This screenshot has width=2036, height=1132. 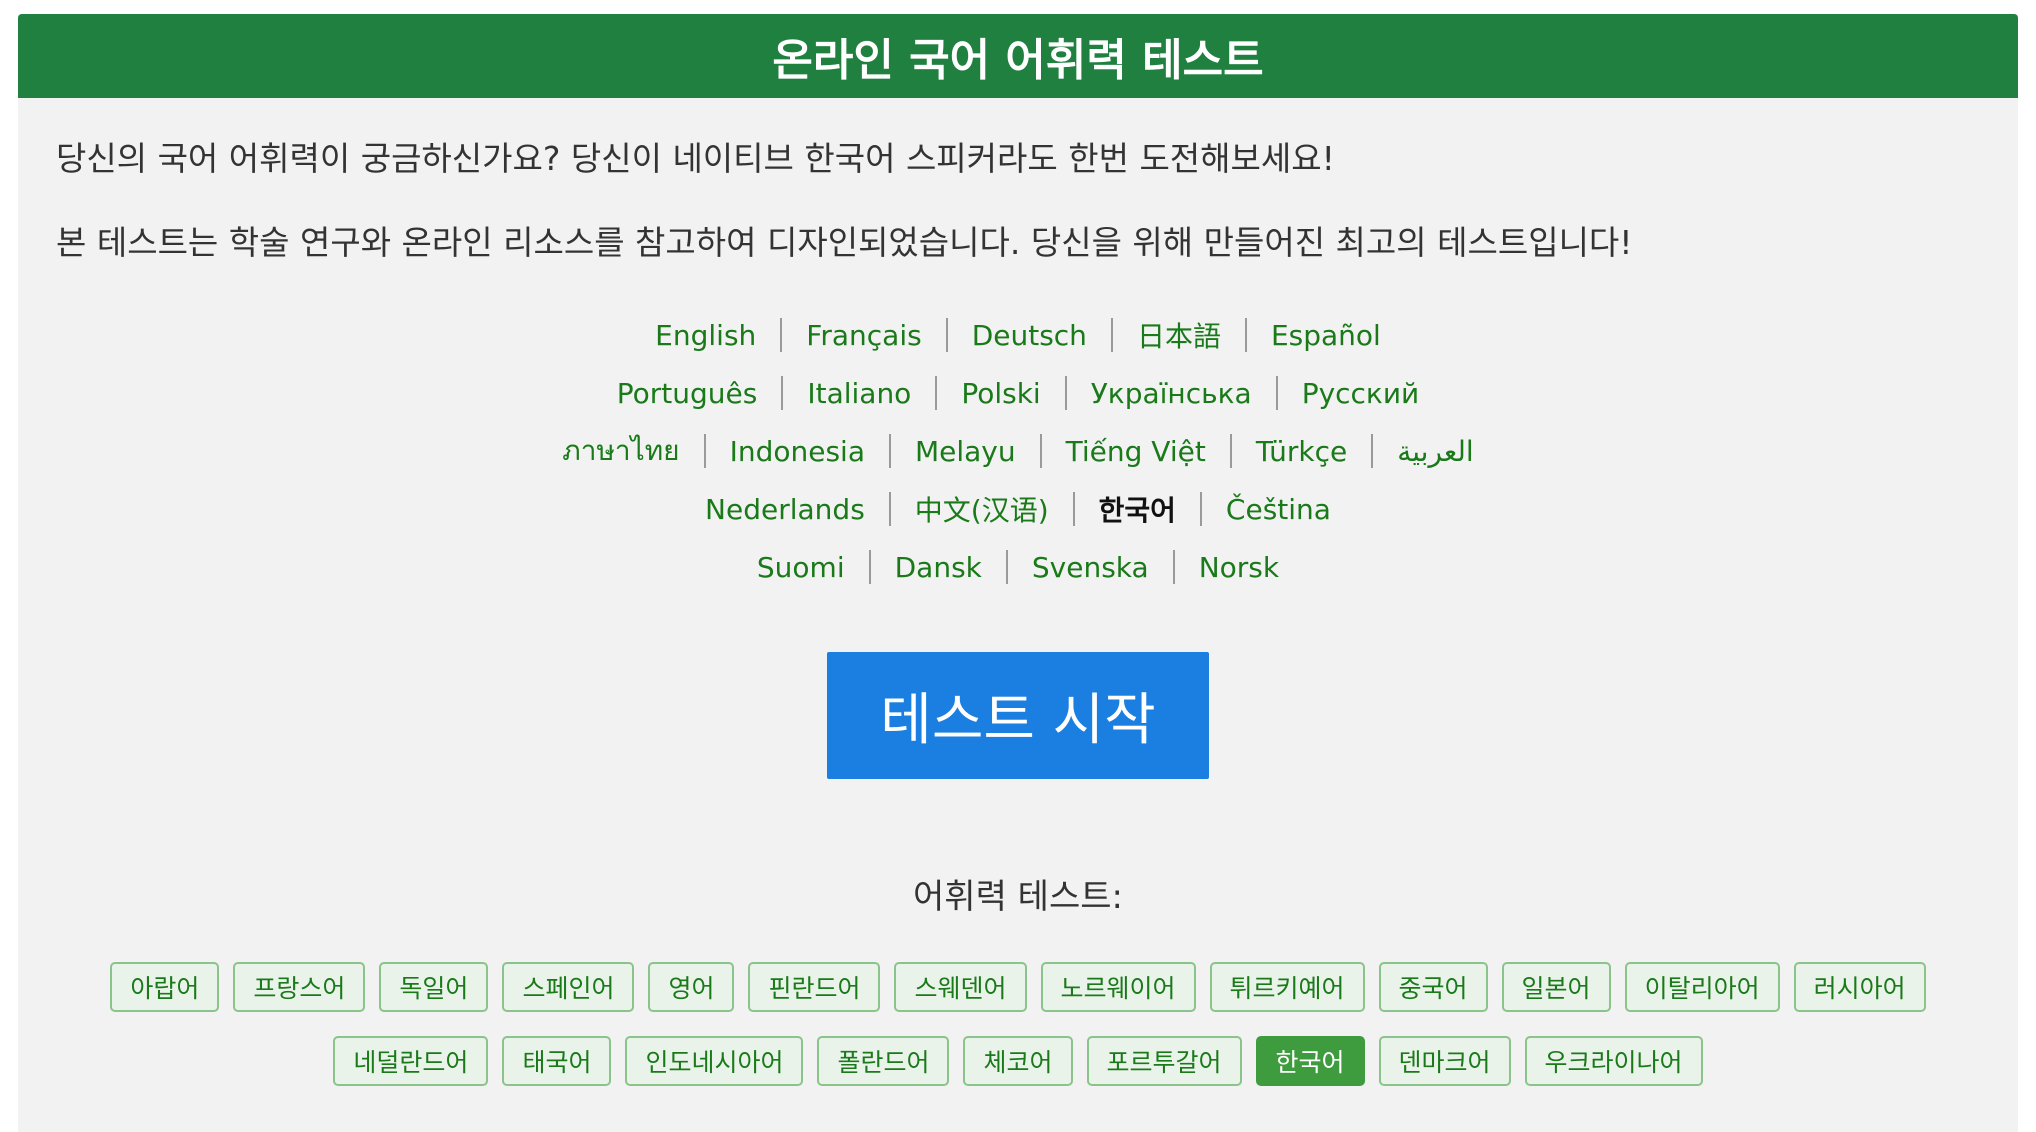 I want to click on language-link: ภาษาไทย, so click(x=620, y=451).